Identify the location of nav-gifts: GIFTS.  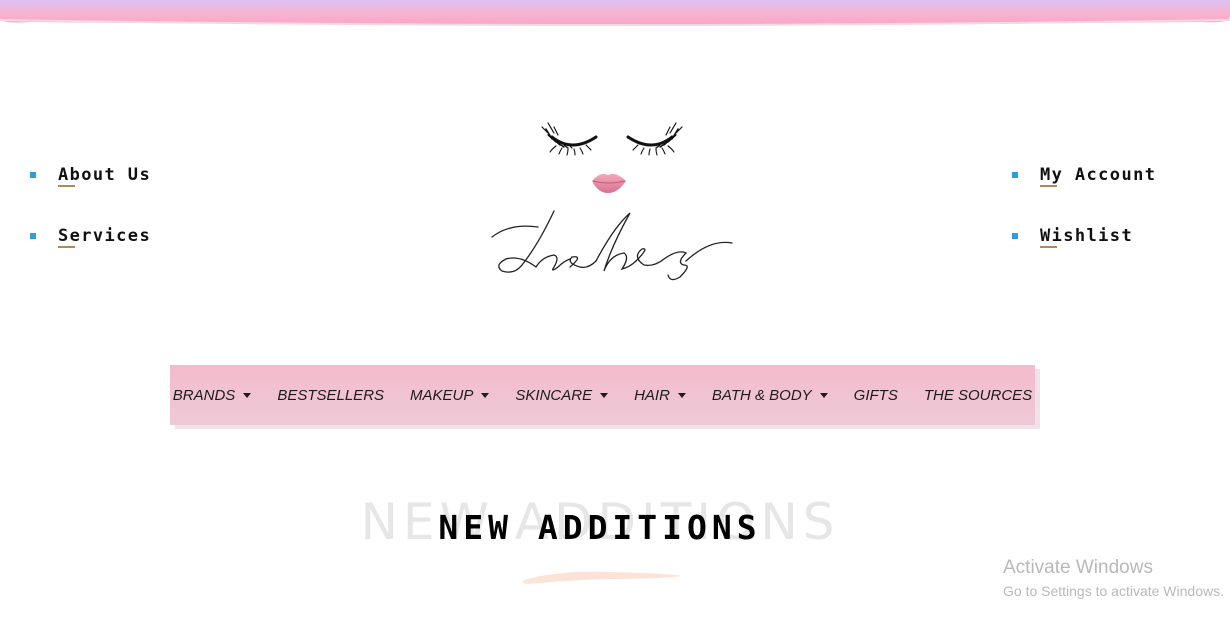
(876, 395).